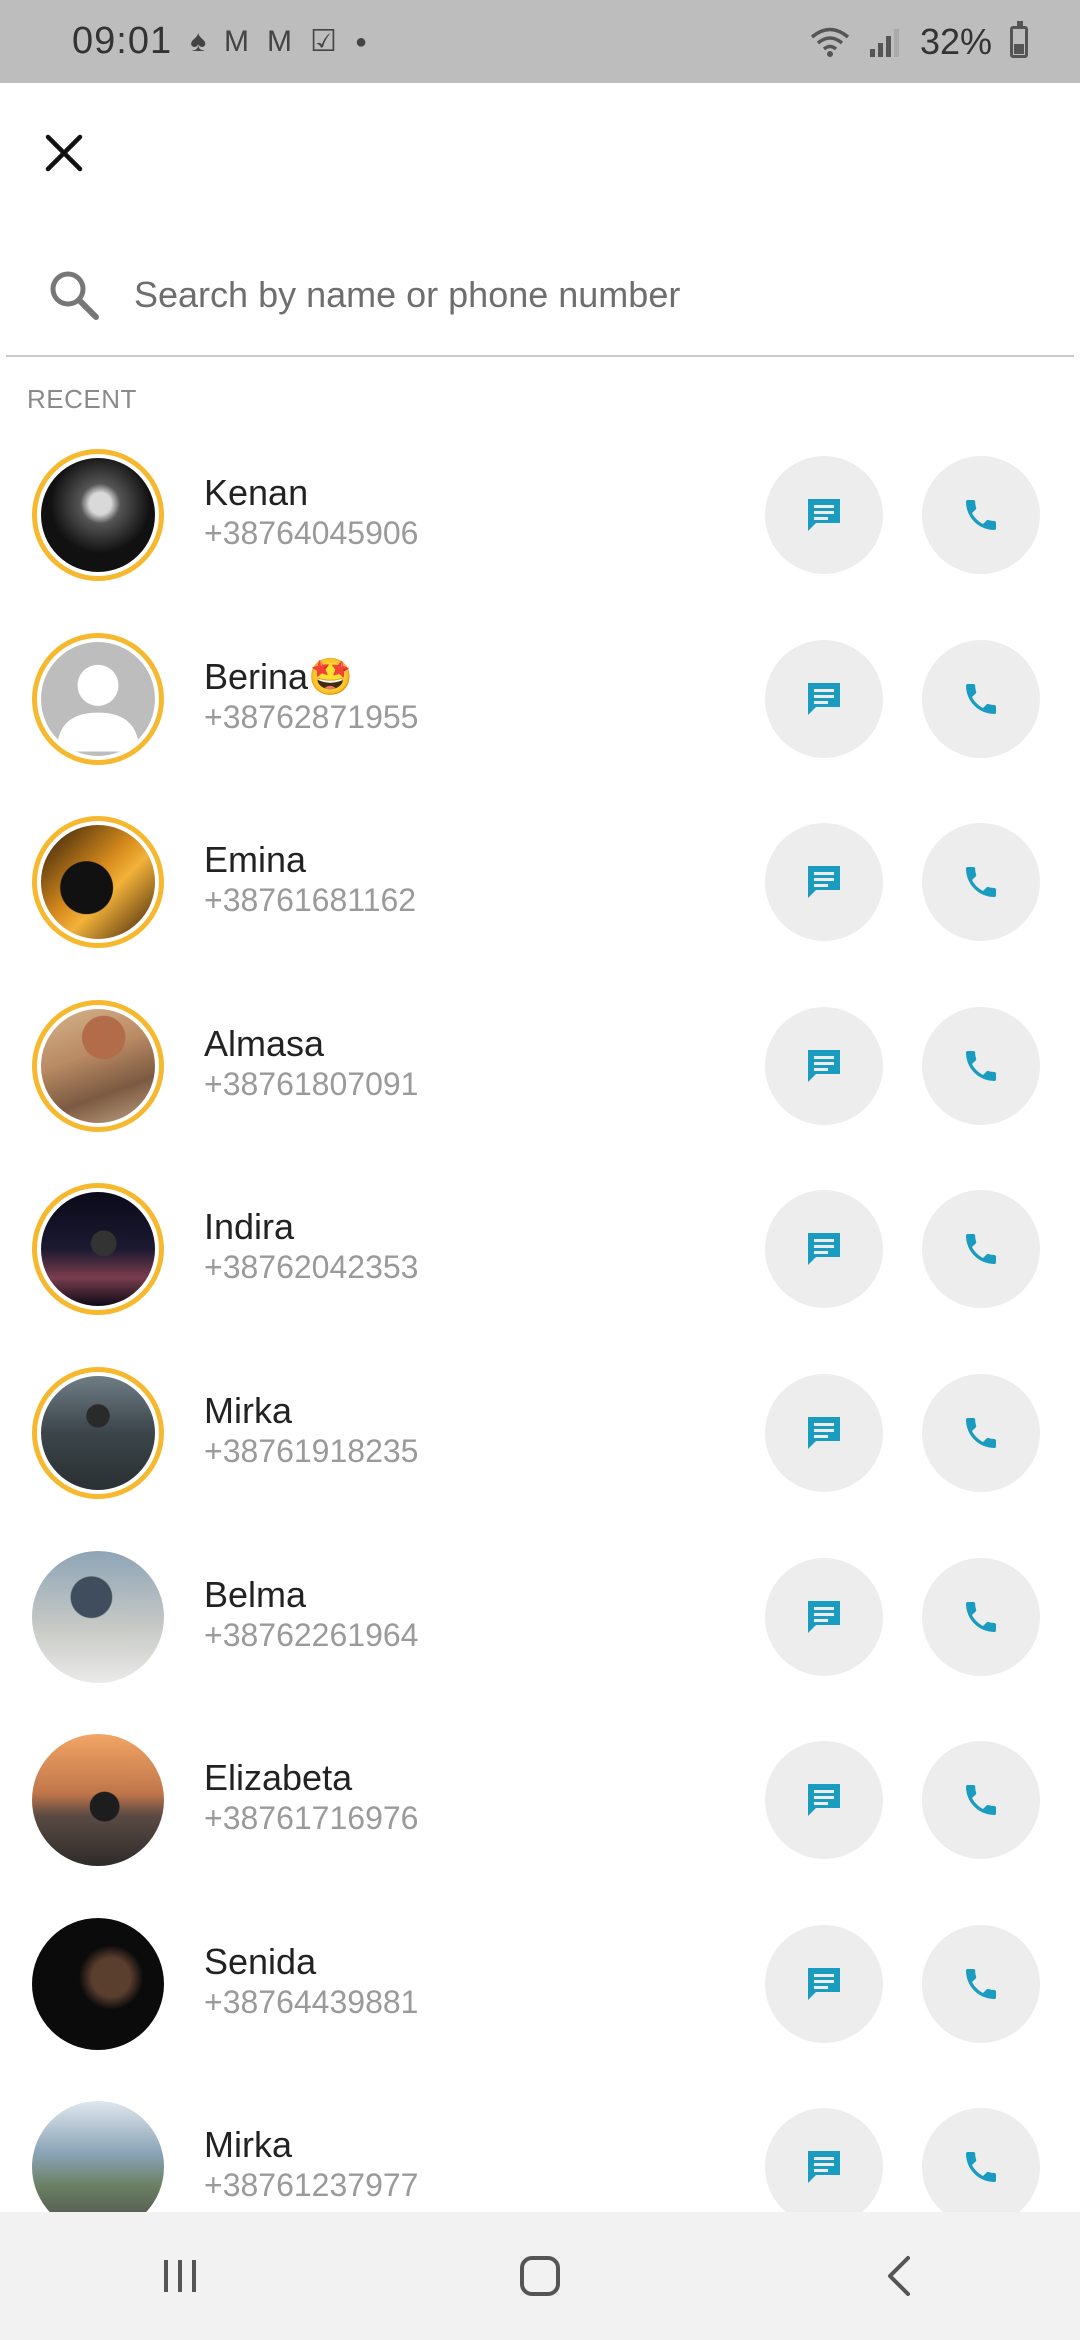 The width and height of the screenshot is (1080, 2340). I want to click on back-icon, so click(899, 2276).